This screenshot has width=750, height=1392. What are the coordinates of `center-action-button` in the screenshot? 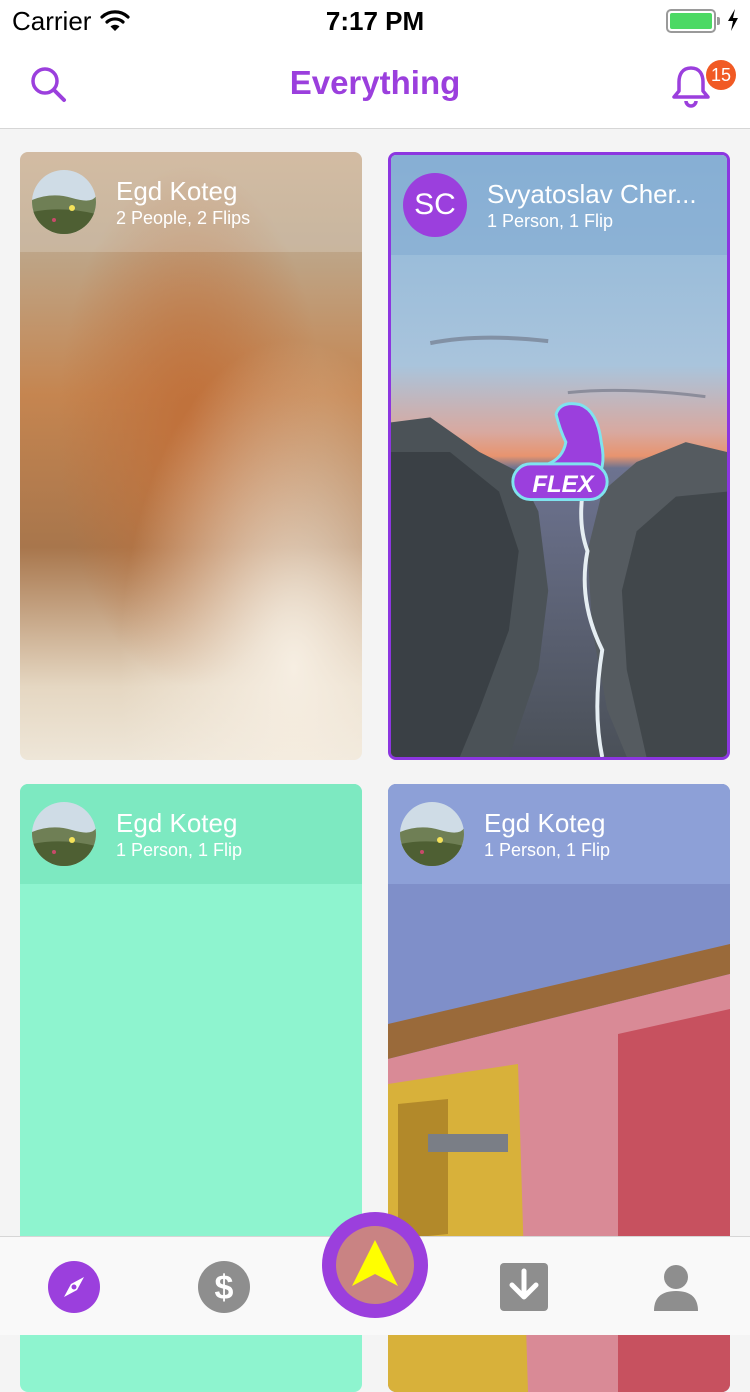 It's located at (375, 1265).